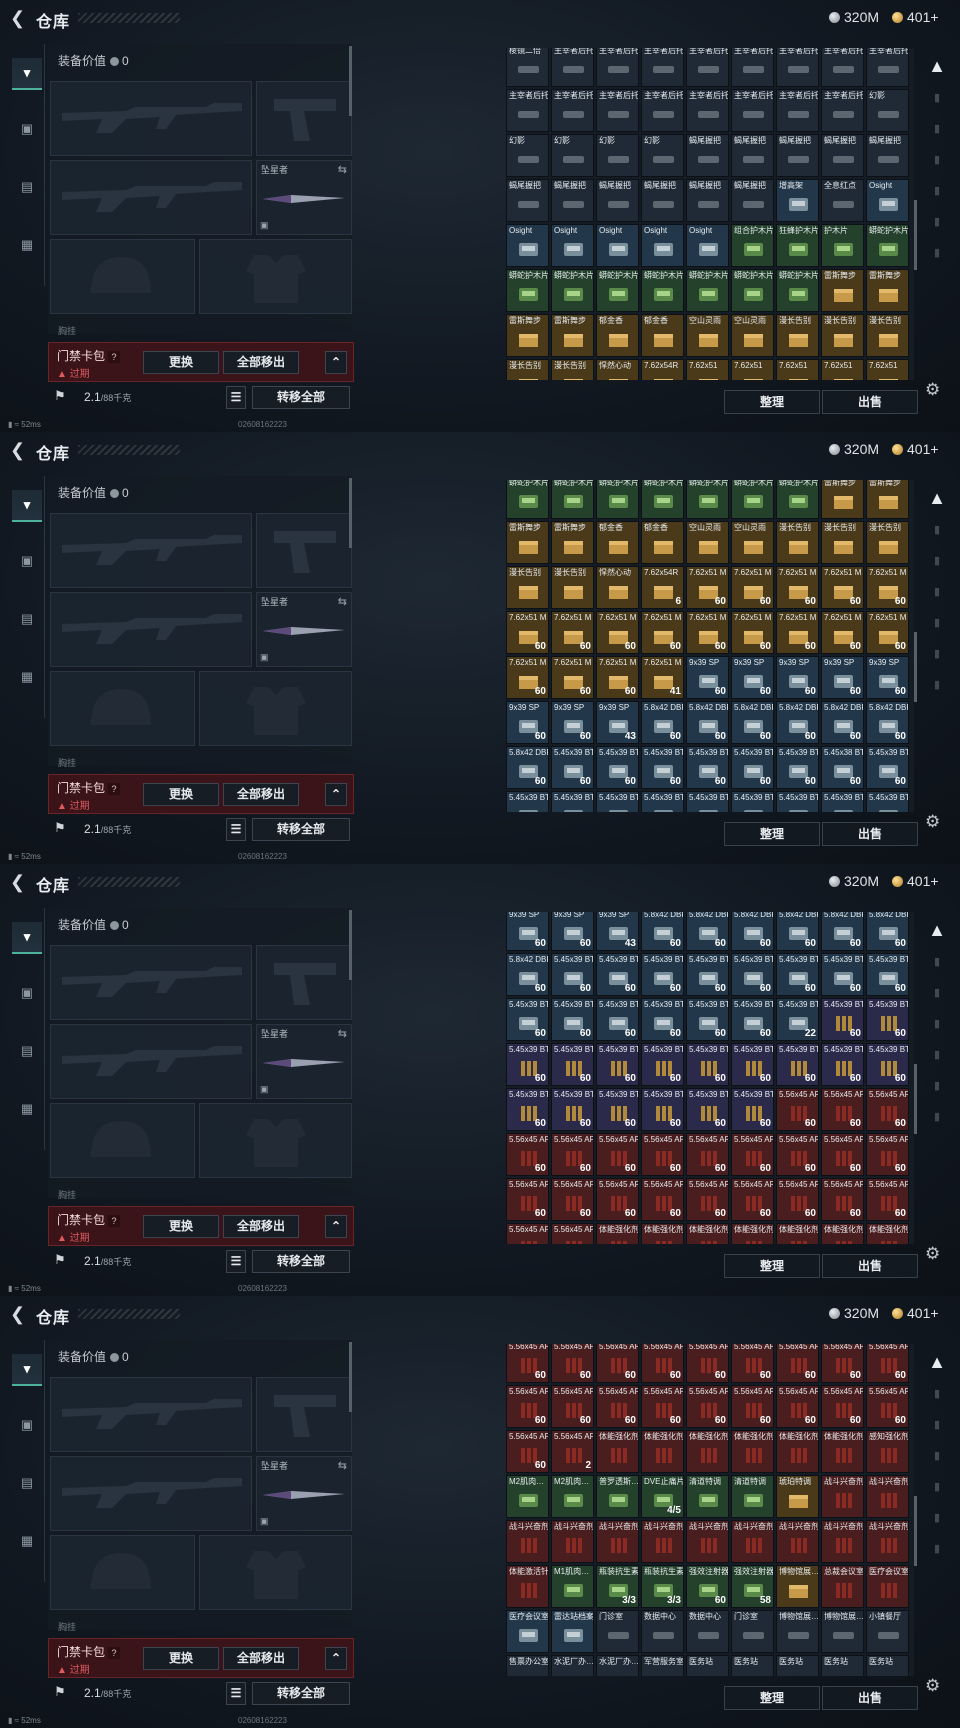  I want to click on inventory-item: 雷达站档案, so click(572, 1631).